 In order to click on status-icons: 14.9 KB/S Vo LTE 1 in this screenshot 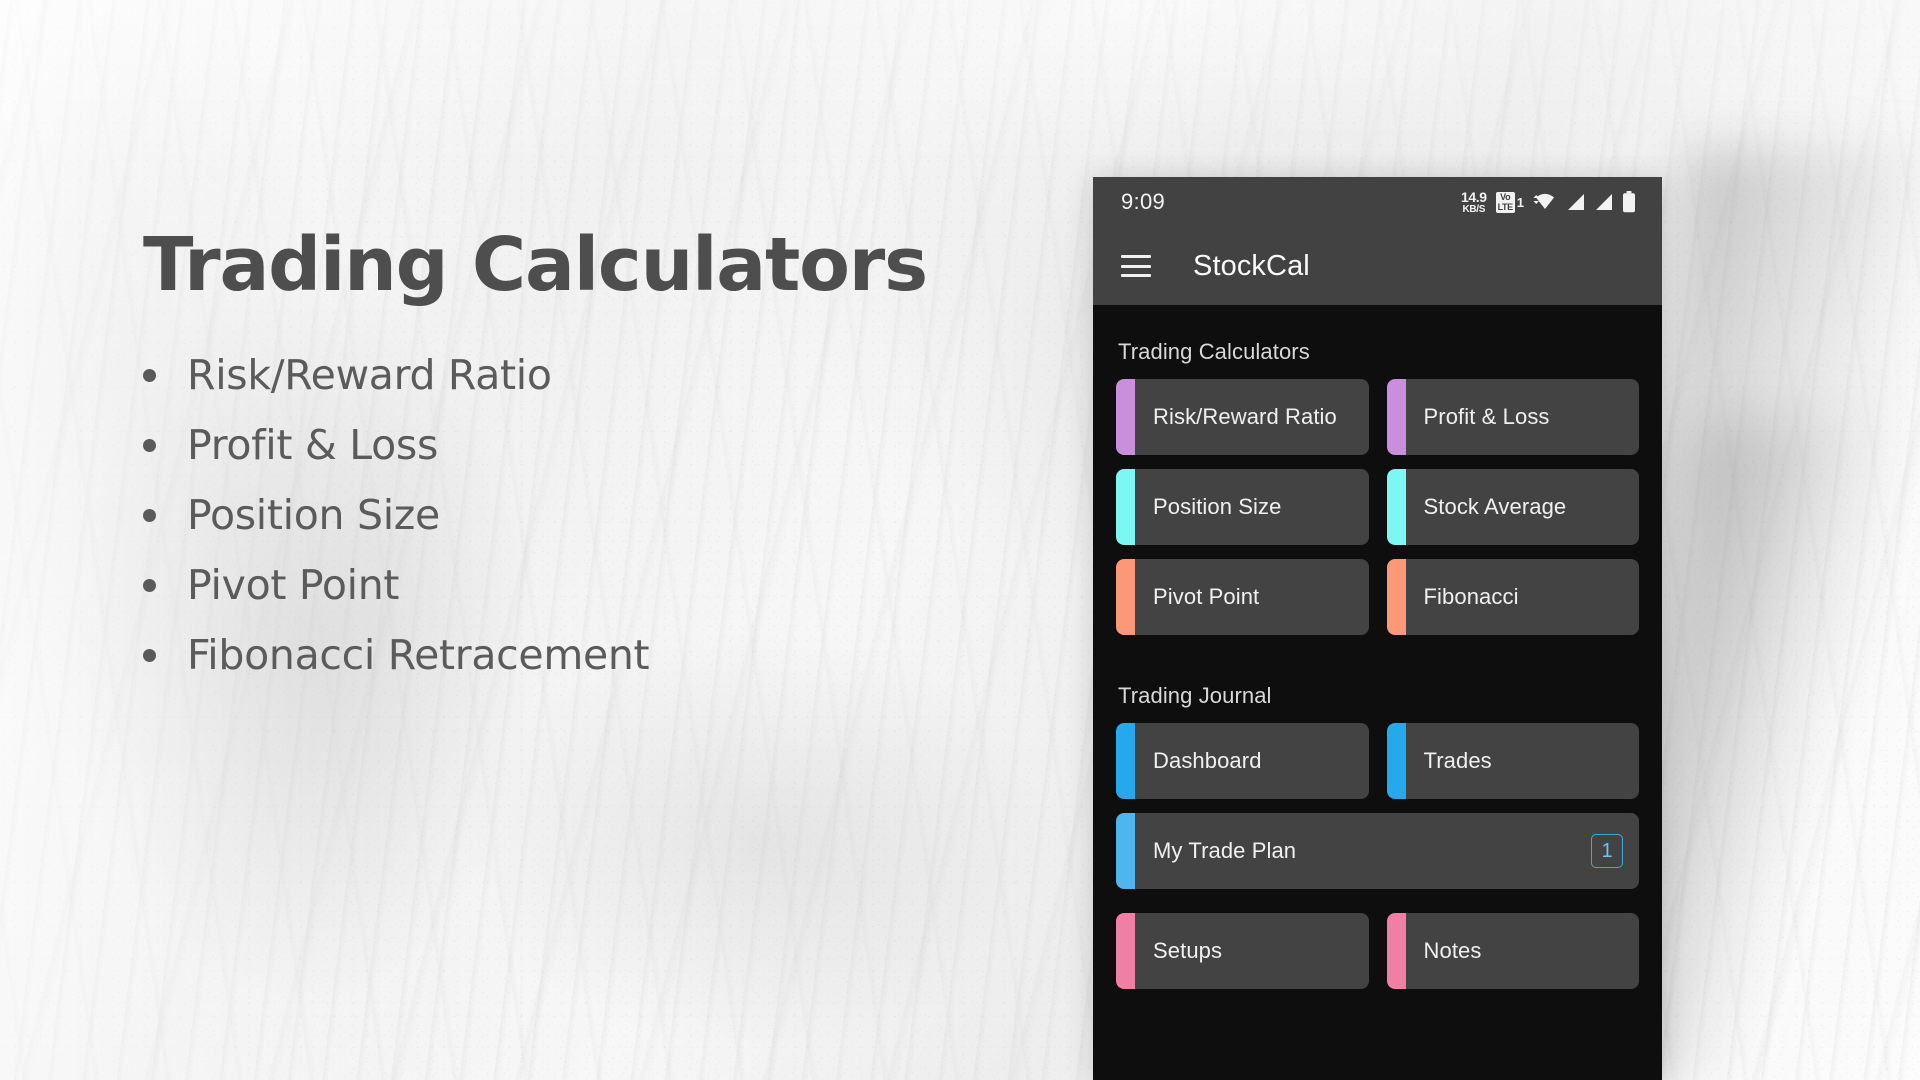, I will do `click(1548, 202)`.